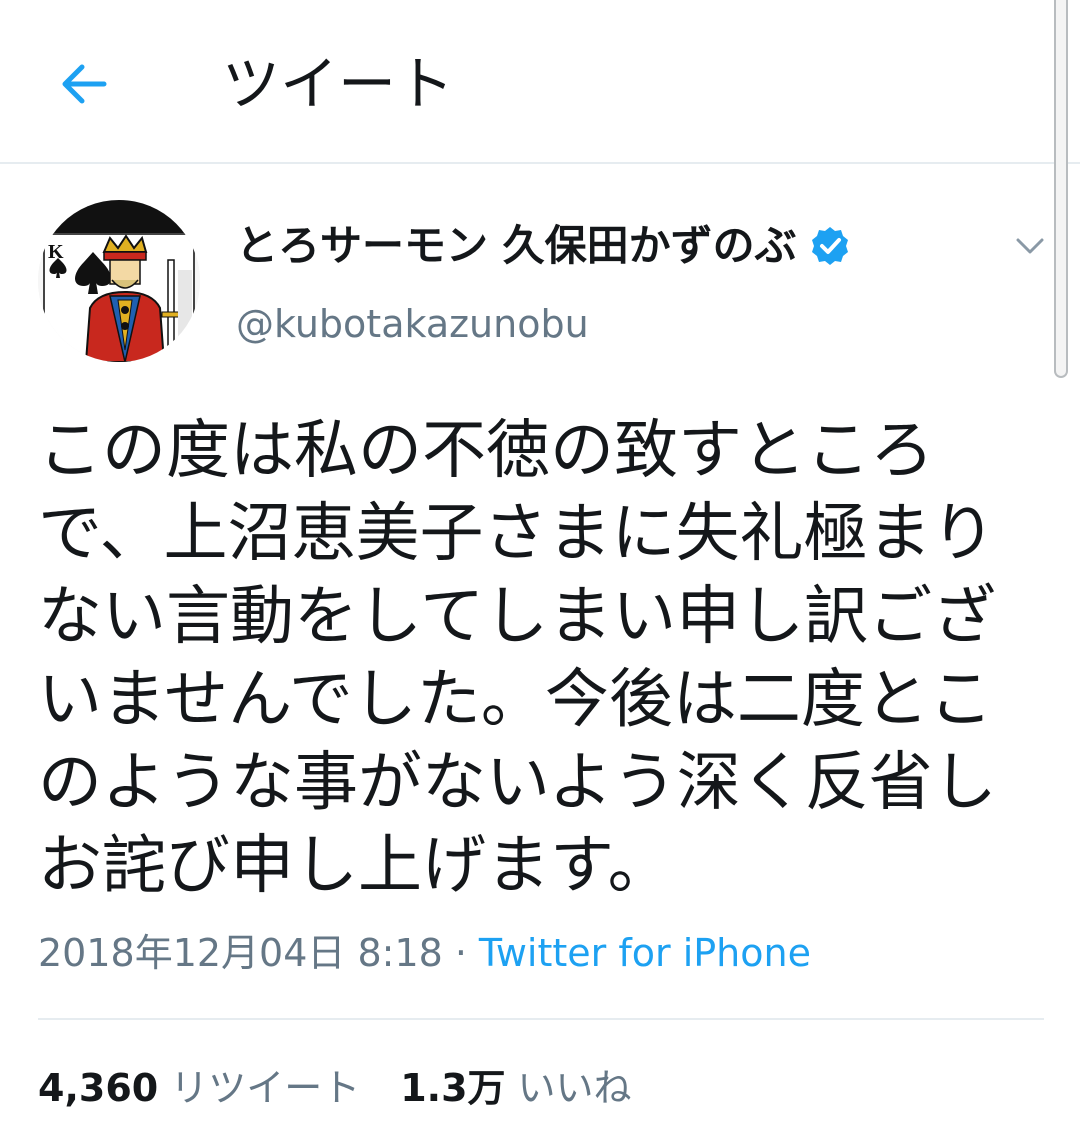 The image size is (1080, 1126). I want to click on retweets-stat: 4,360 リツイート, so click(199, 1088).